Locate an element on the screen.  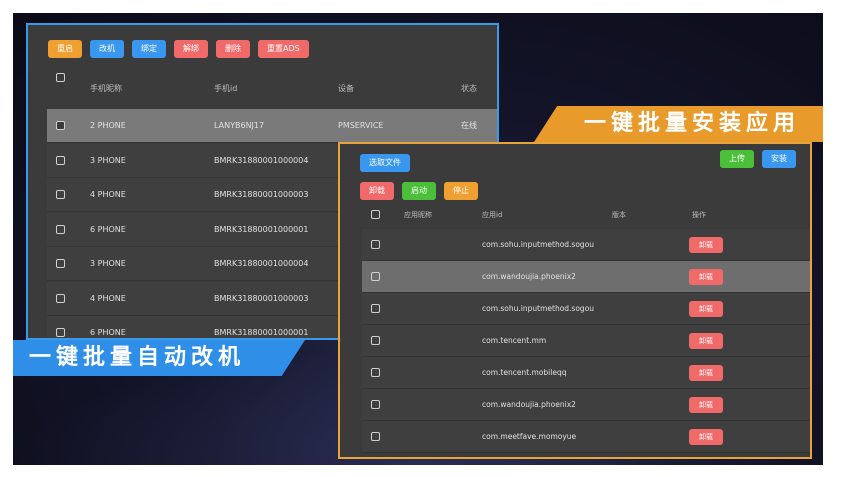
upload-toolbar: 上传 安装 is located at coordinates (758, 159).